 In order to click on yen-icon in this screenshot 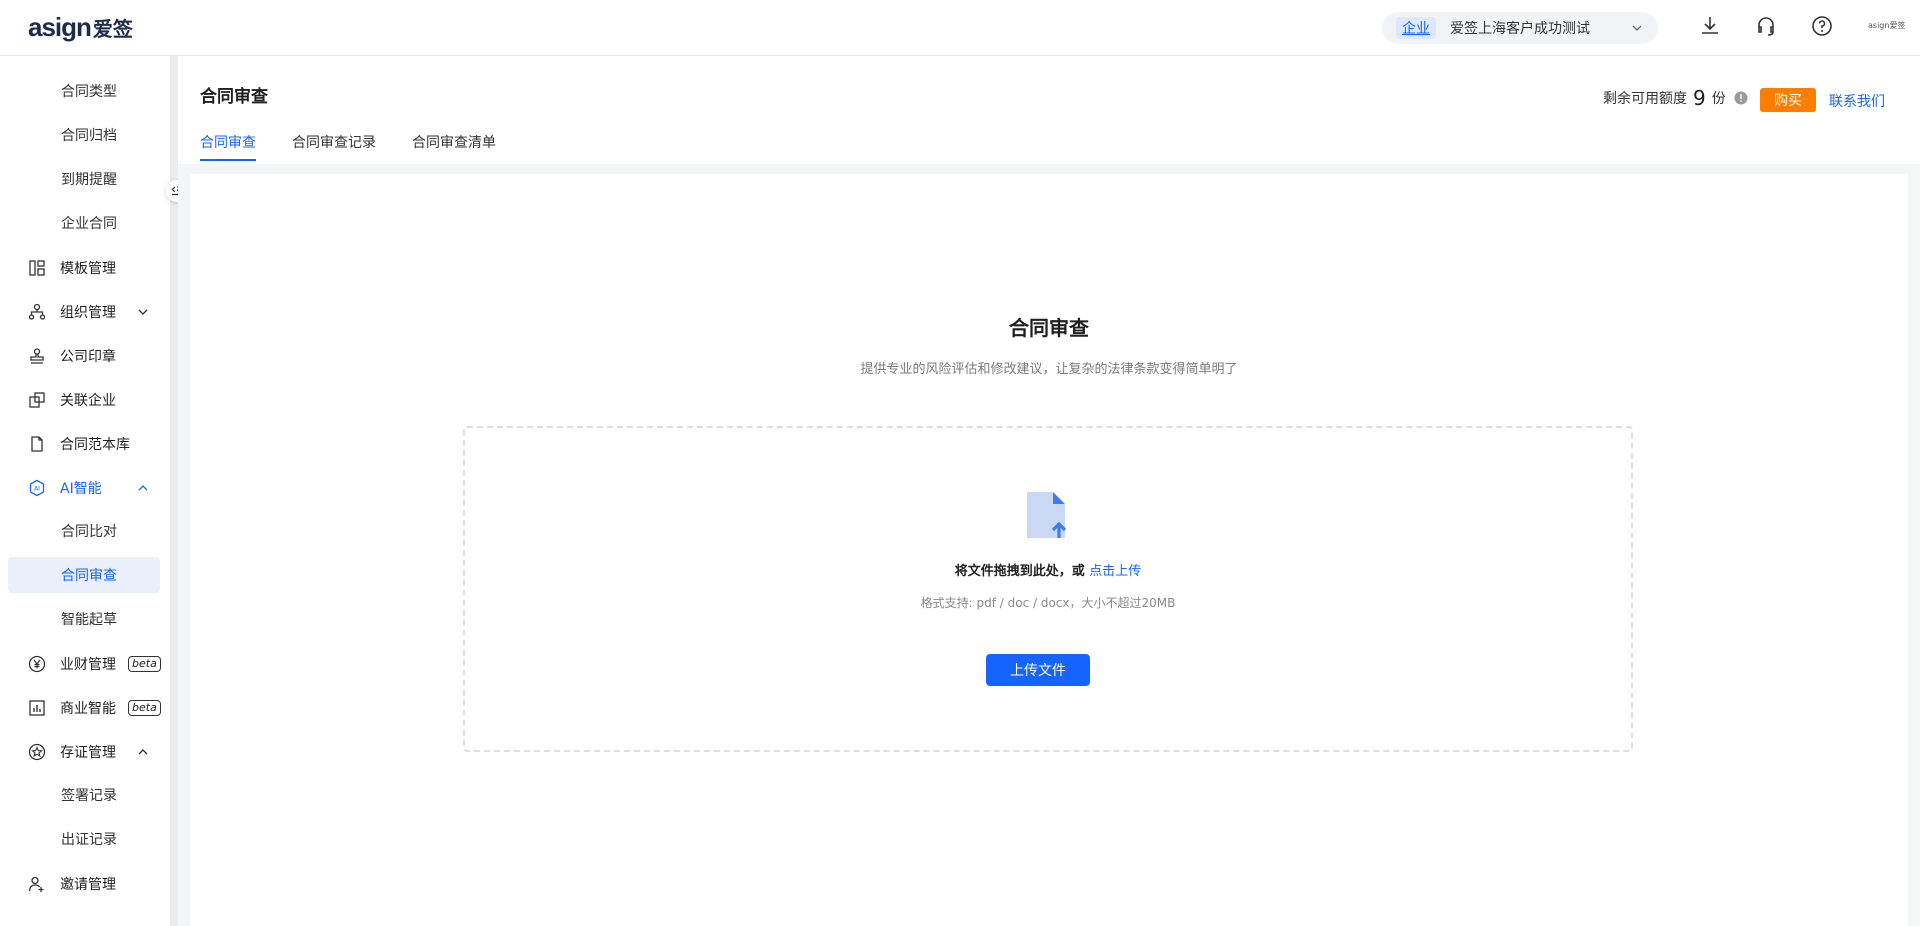, I will do `click(37, 664)`.